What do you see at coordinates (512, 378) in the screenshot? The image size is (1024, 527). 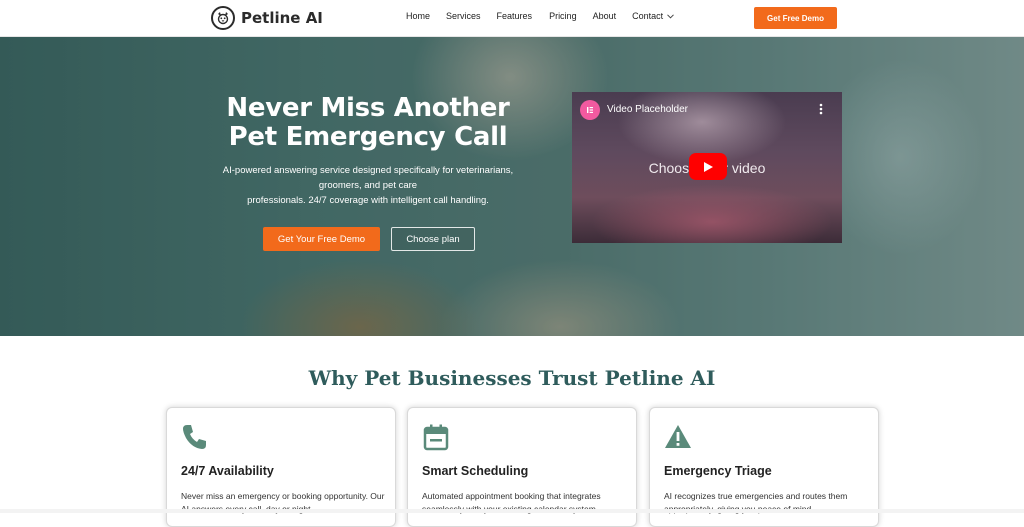 I see `section-heading: Why Pet Businesses Trust Petline AI` at bounding box center [512, 378].